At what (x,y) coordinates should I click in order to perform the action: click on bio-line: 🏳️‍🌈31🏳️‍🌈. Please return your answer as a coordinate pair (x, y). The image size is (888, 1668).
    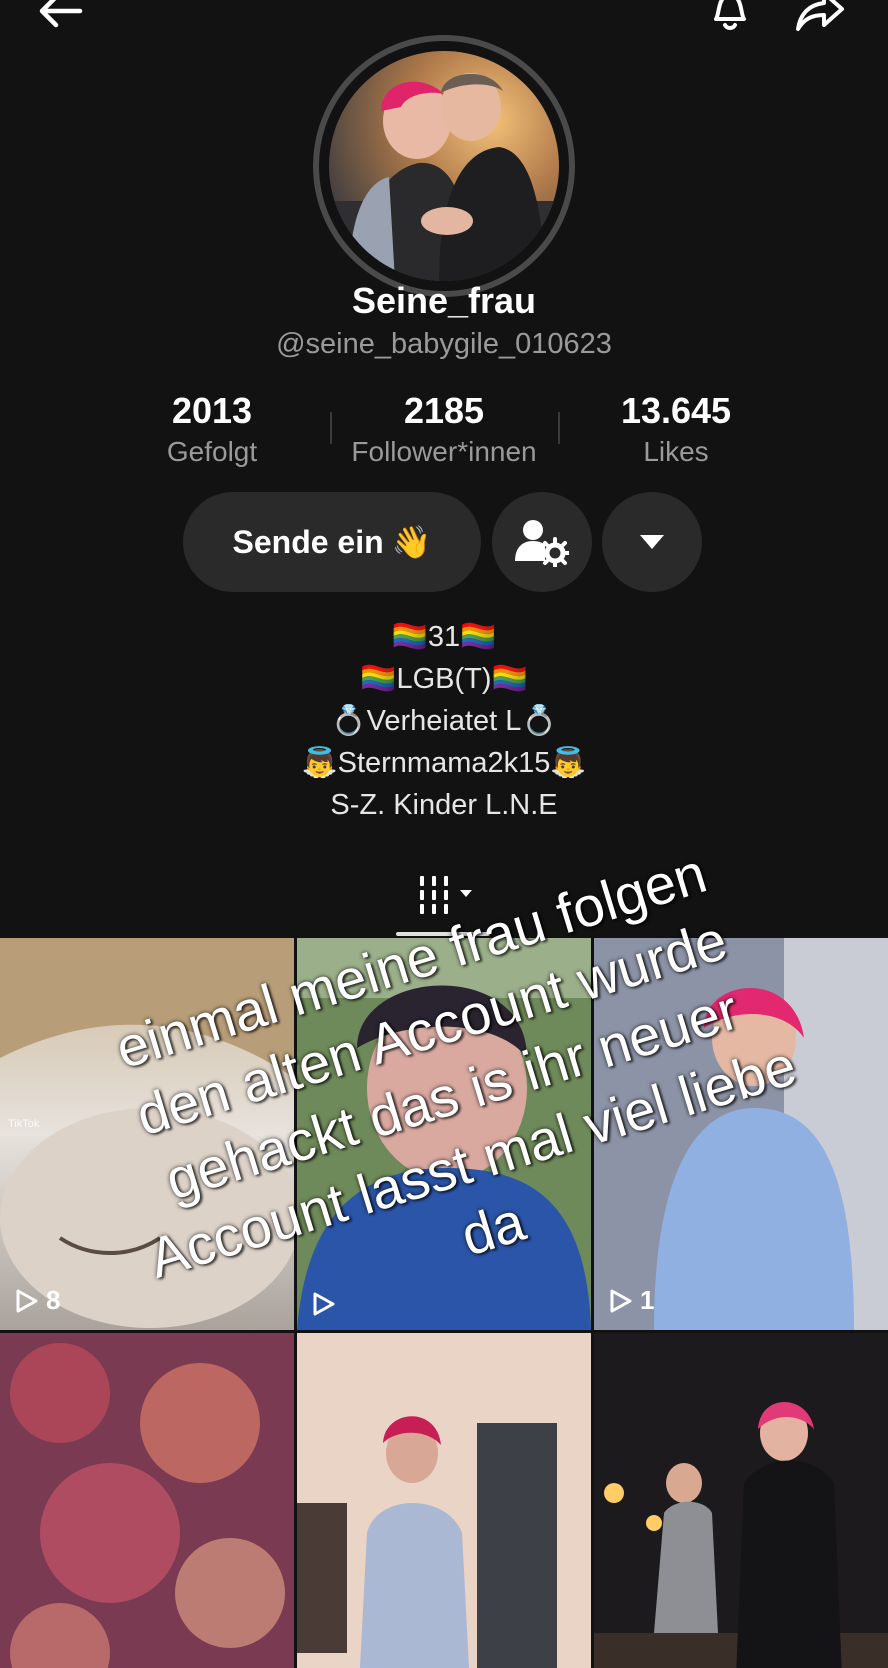
    Looking at the image, I should click on (444, 637).